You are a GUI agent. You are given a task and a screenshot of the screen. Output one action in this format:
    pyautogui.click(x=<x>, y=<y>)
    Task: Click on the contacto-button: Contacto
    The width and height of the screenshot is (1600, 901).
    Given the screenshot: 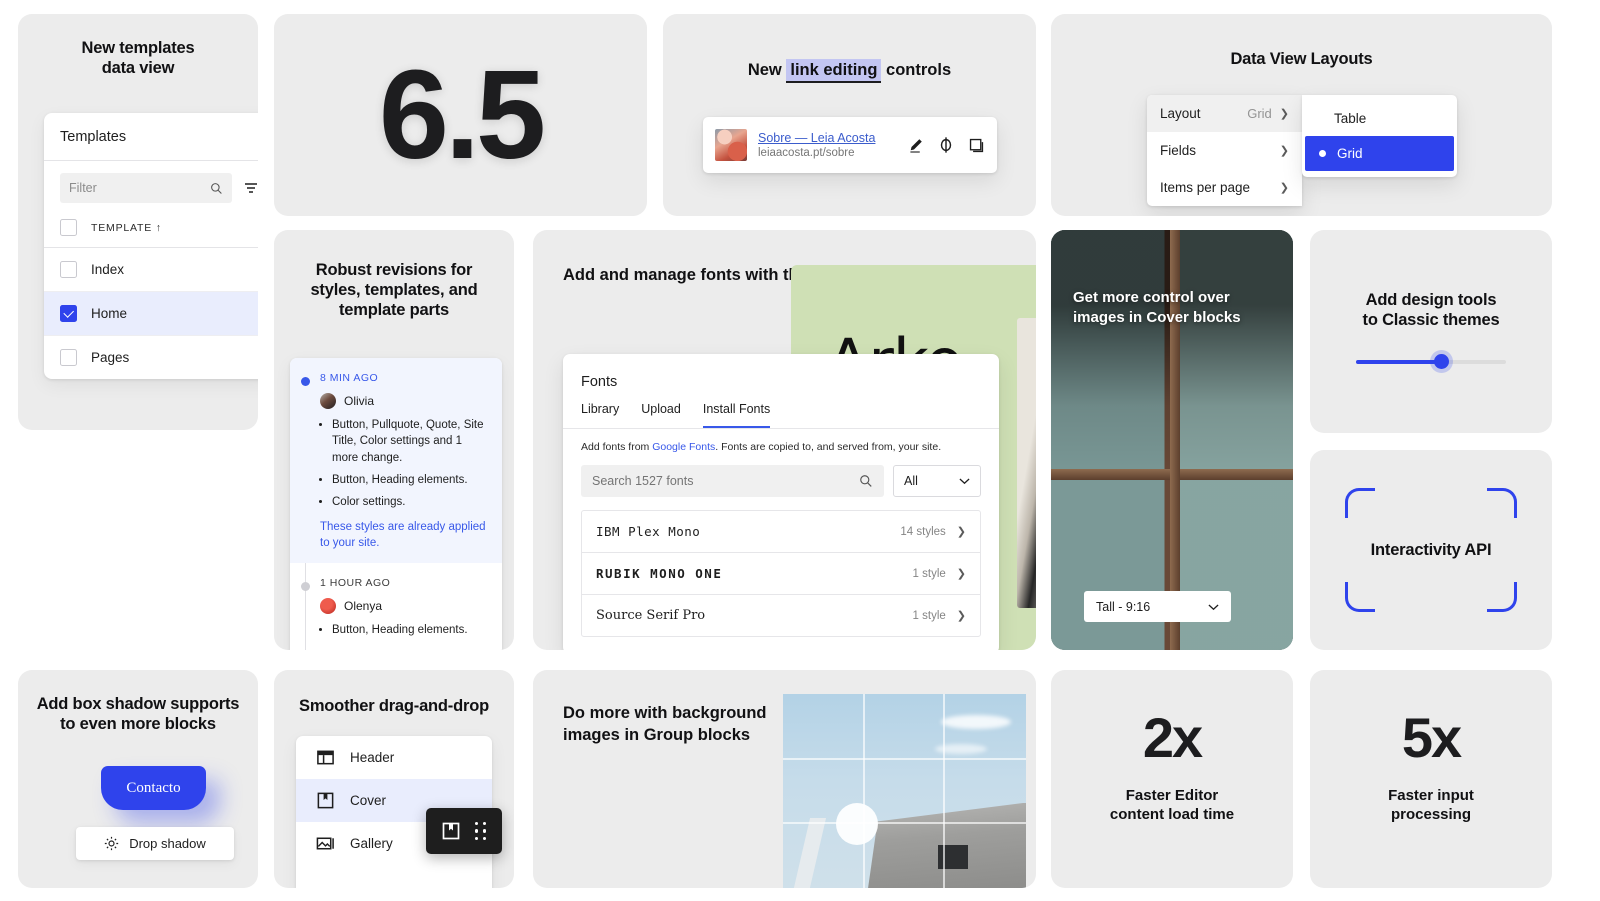 What is the action you would take?
    pyautogui.click(x=153, y=788)
    